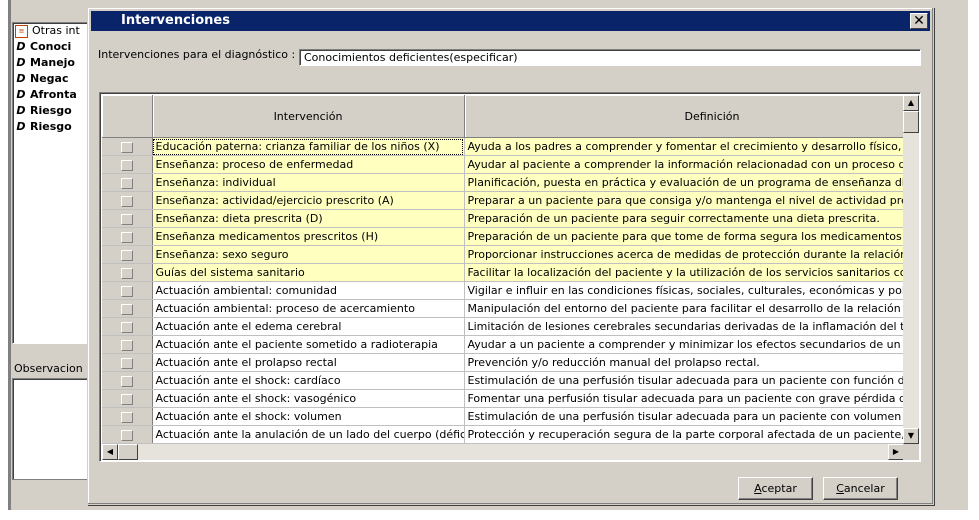 This screenshot has height=520, width=979. What do you see at coordinates (610, 57) in the screenshot?
I see `diagnosis-field: Conocimientos deficientes(especificar)` at bounding box center [610, 57].